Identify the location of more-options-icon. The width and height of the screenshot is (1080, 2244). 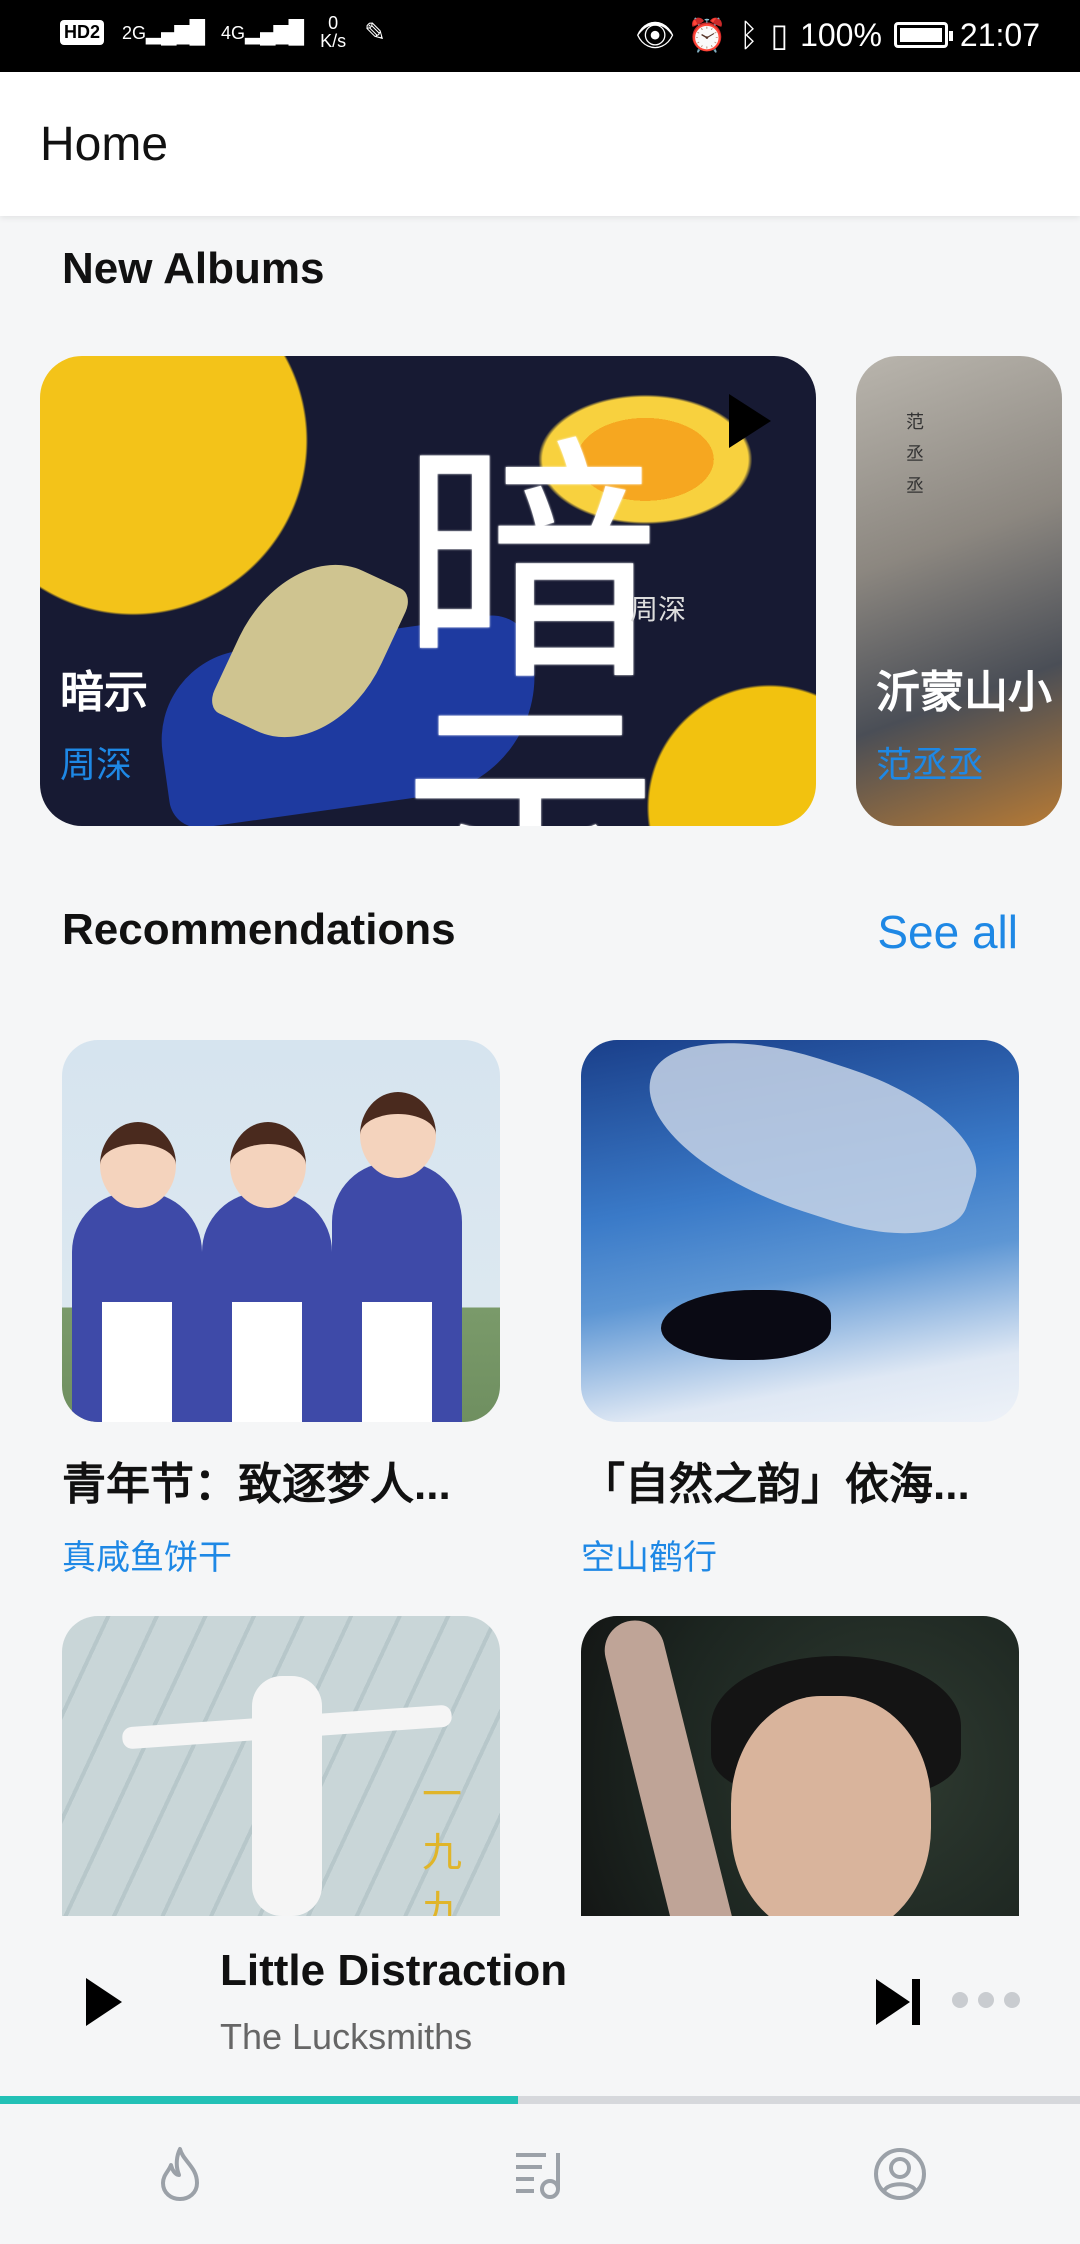
(986, 2000).